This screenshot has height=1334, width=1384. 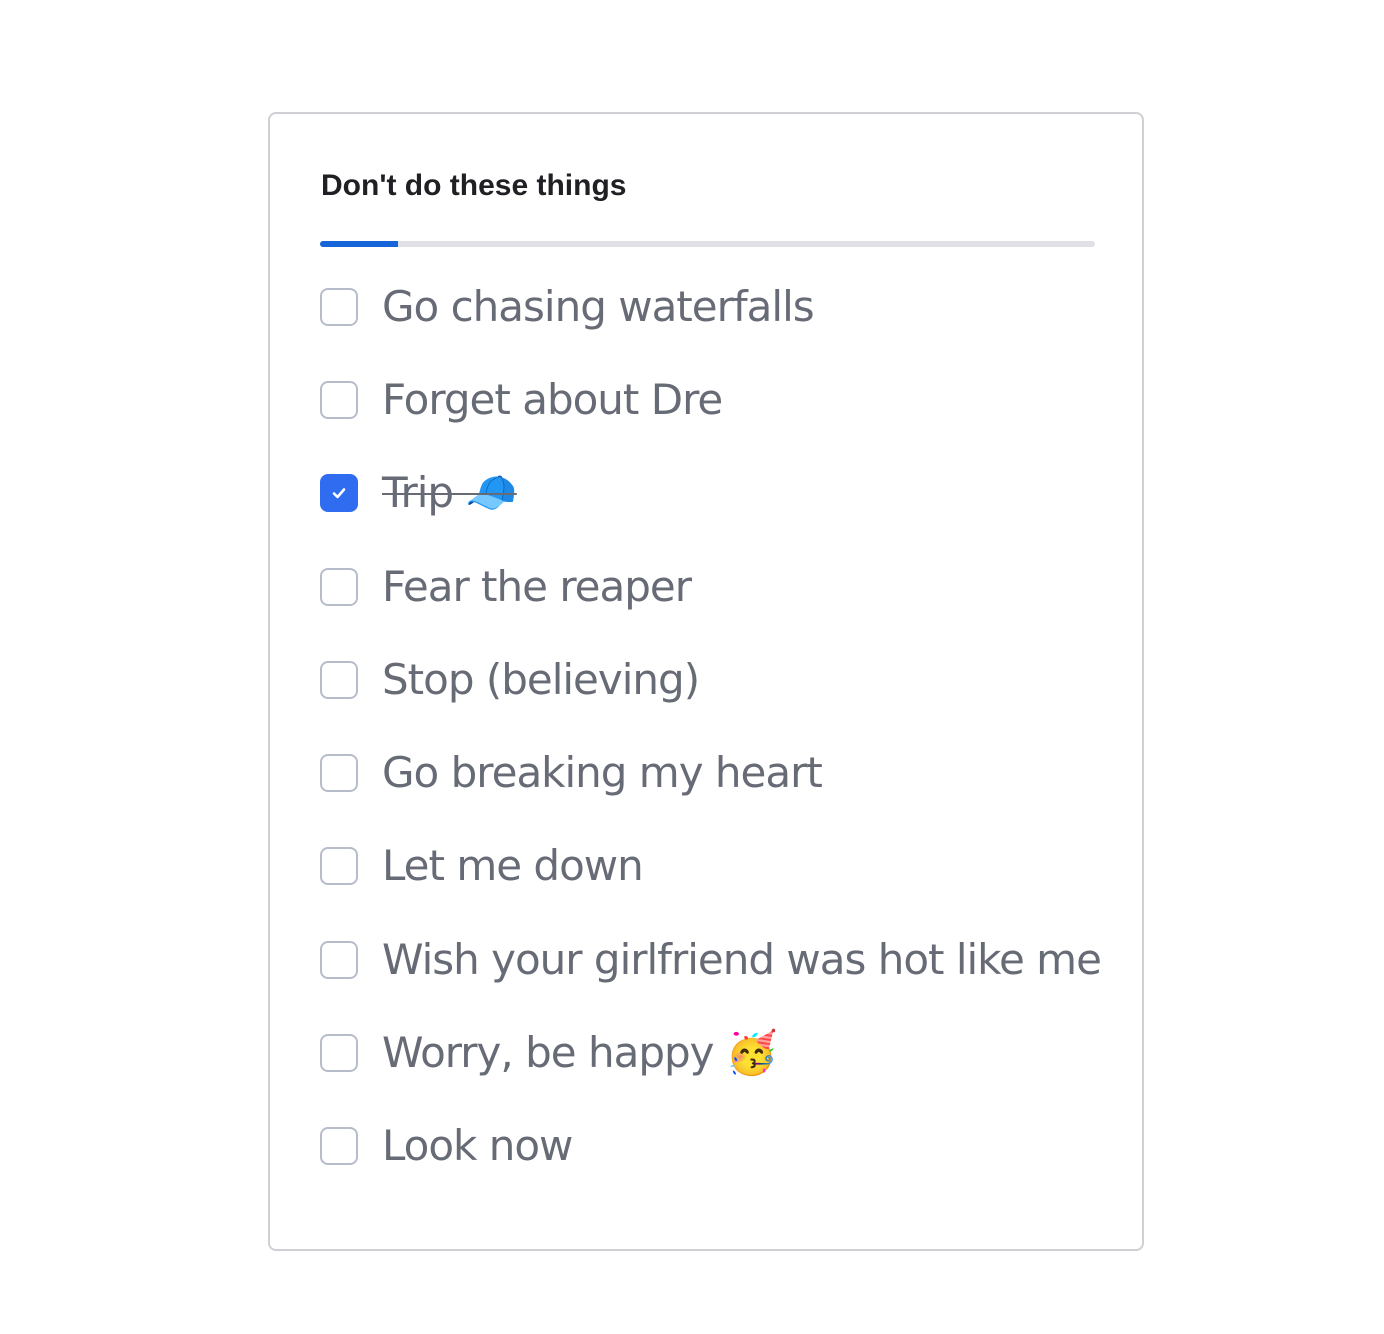 What do you see at coordinates (541, 679) in the screenshot?
I see `todo-label: Stop (believing)` at bounding box center [541, 679].